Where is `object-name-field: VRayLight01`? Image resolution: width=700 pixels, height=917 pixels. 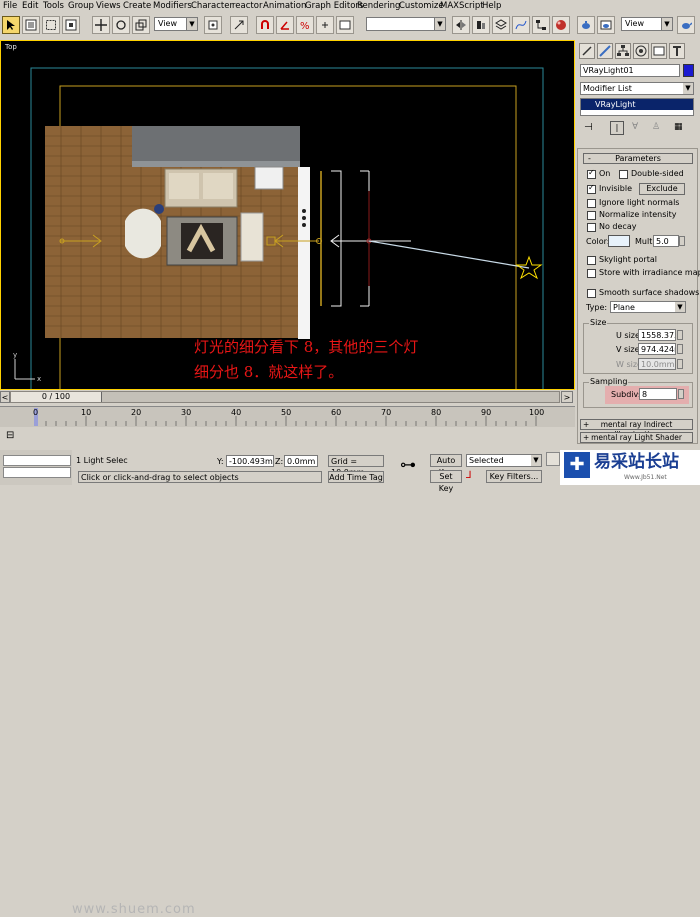
object-name-field: VRayLight01 is located at coordinates (630, 70).